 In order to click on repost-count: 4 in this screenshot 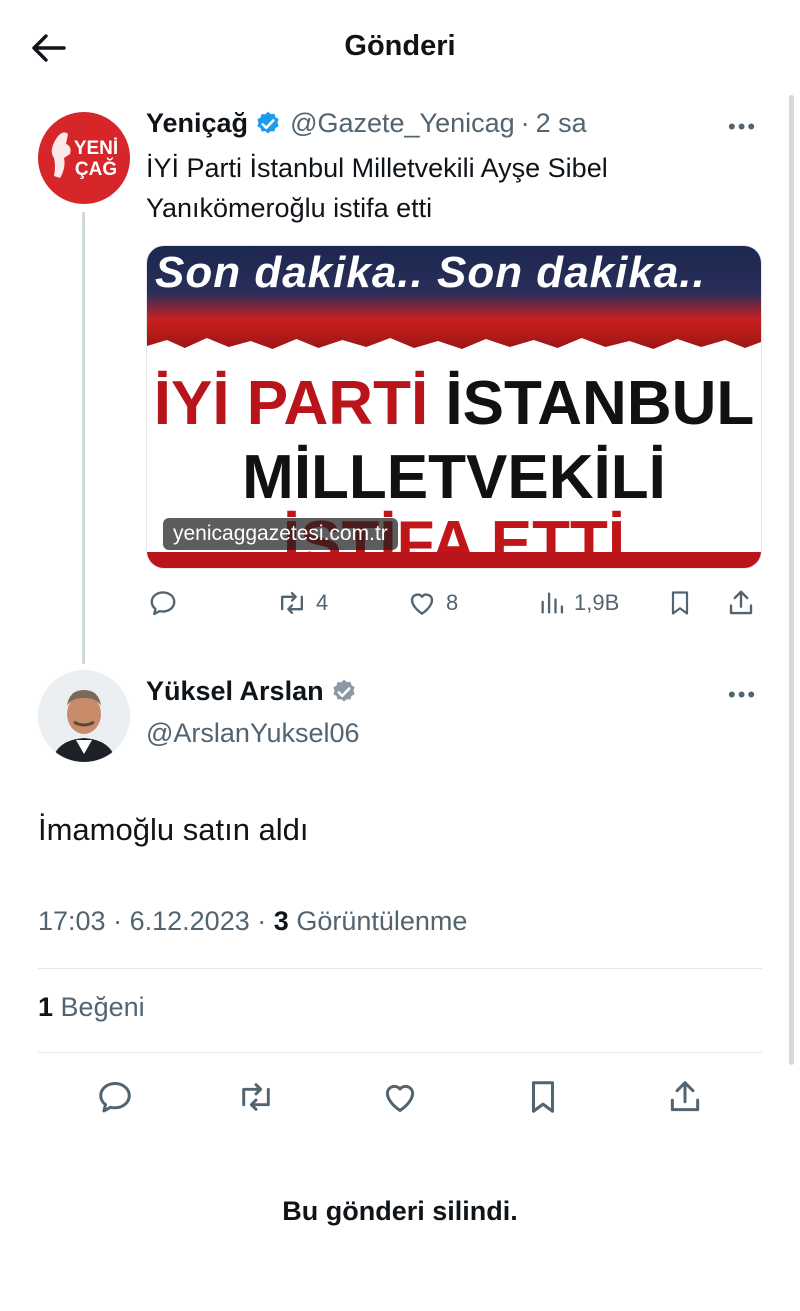, I will do `click(322, 602)`.